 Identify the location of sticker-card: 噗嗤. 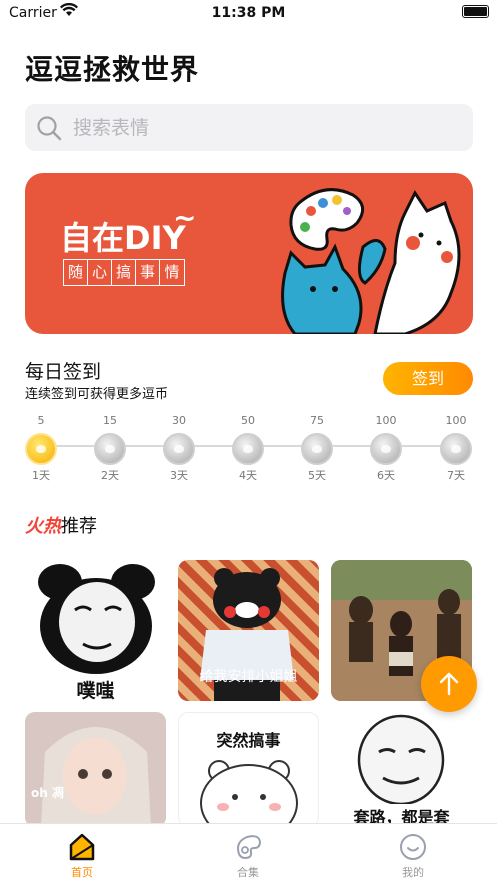
(95, 630).